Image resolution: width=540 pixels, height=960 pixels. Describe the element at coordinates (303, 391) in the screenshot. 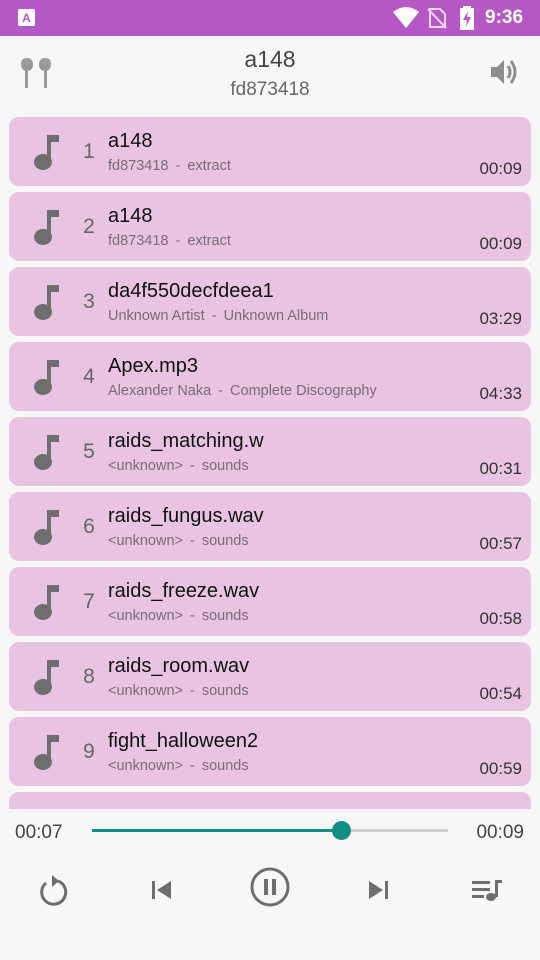

I see `track-album: Complete Discography` at that location.